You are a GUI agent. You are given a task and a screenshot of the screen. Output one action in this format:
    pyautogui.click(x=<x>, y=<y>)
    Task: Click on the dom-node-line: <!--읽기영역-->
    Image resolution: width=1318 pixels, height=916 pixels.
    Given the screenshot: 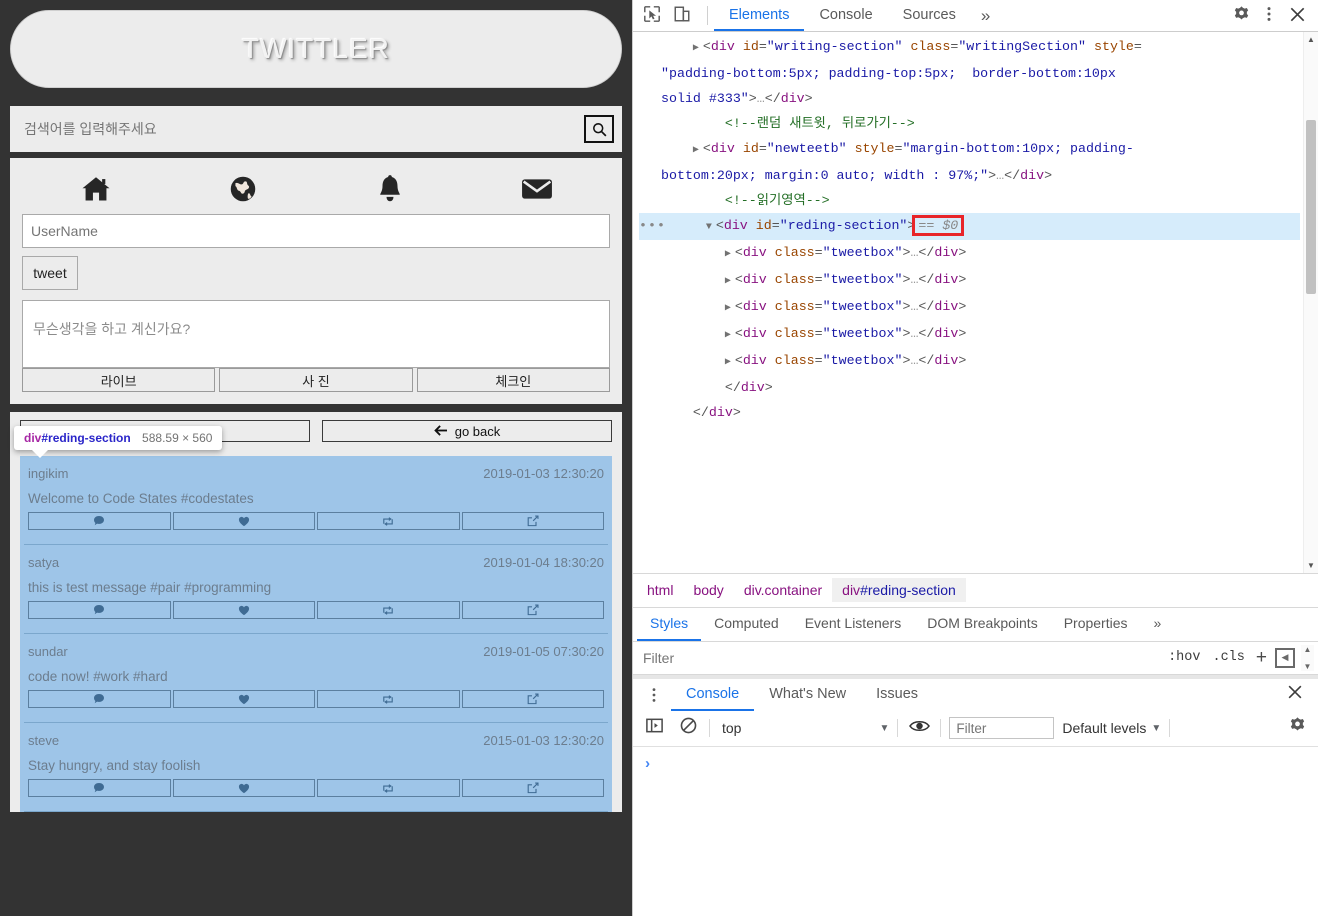 What is the action you would take?
    pyautogui.click(x=969, y=200)
    